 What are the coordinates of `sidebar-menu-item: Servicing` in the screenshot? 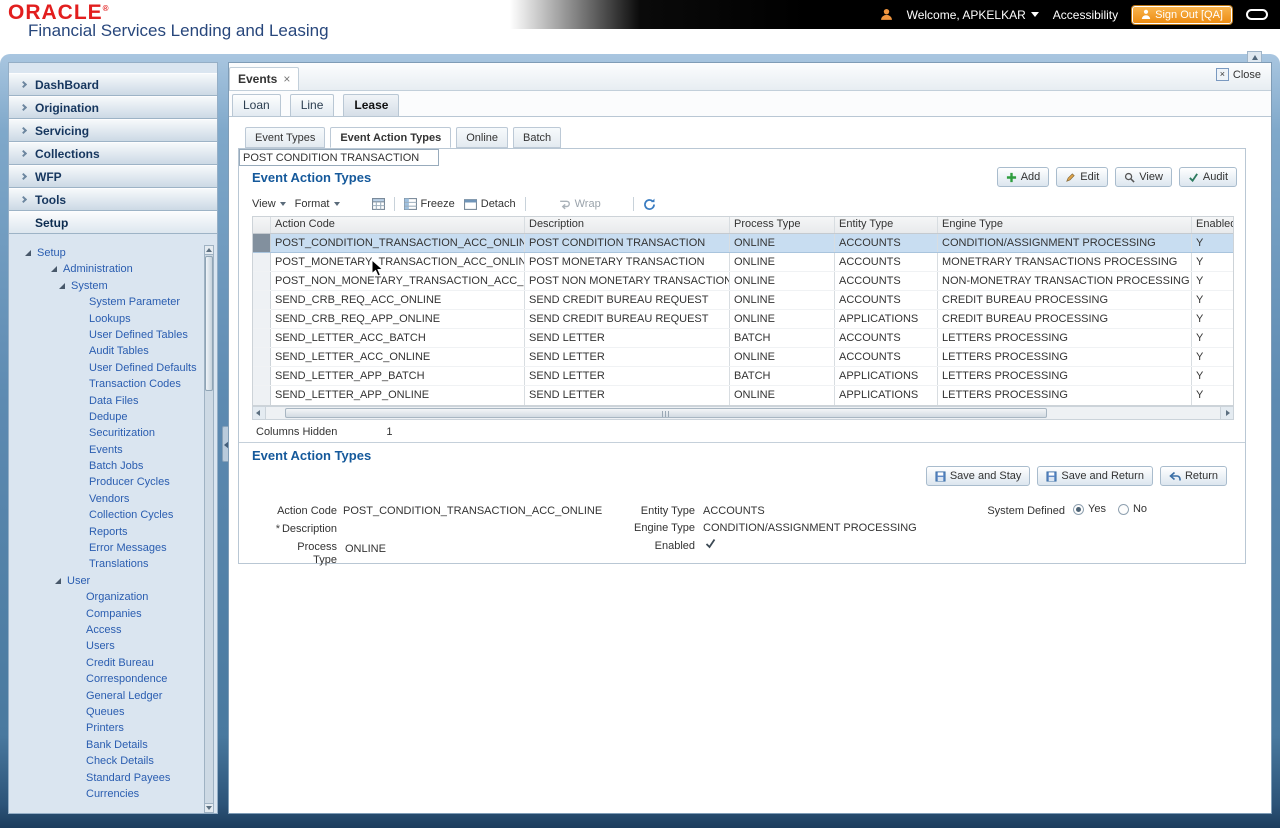 It's located at (113, 130).